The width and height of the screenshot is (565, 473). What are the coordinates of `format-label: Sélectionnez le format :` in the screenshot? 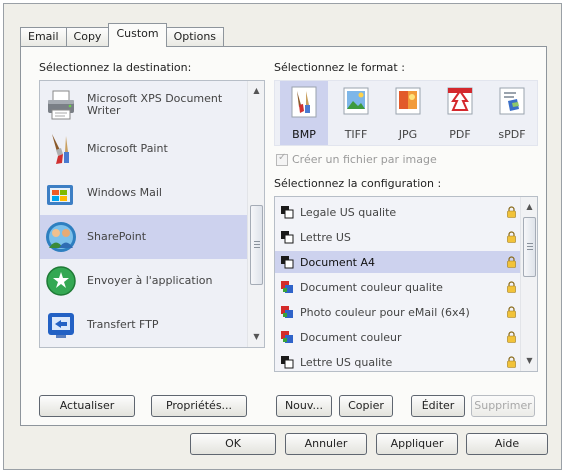 It's located at (339, 67).